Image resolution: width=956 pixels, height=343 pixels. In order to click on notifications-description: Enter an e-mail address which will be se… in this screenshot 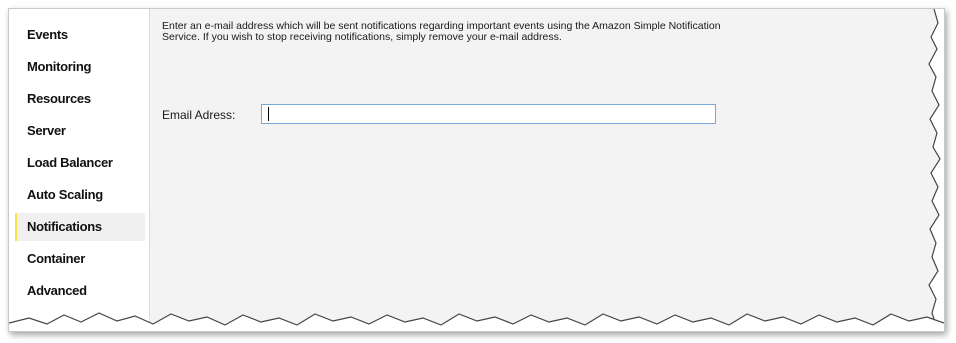, I will do `click(441, 31)`.